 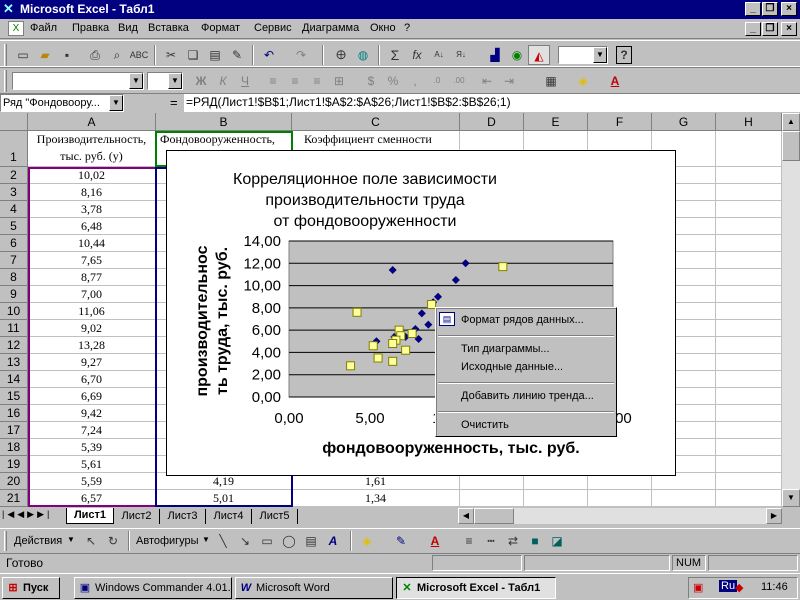 What do you see at coordinates (459, 81) in the screenshot?
I see `dec-decimal-icon: .00` at bounding box center [459, 81].